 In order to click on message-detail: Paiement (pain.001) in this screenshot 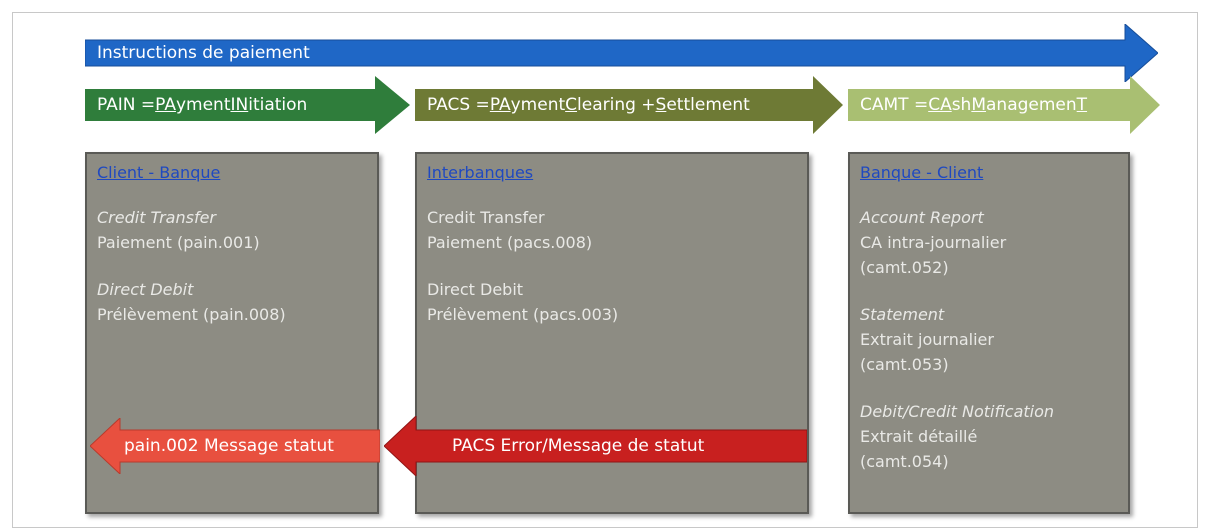, I will do `click(178, 242)`.